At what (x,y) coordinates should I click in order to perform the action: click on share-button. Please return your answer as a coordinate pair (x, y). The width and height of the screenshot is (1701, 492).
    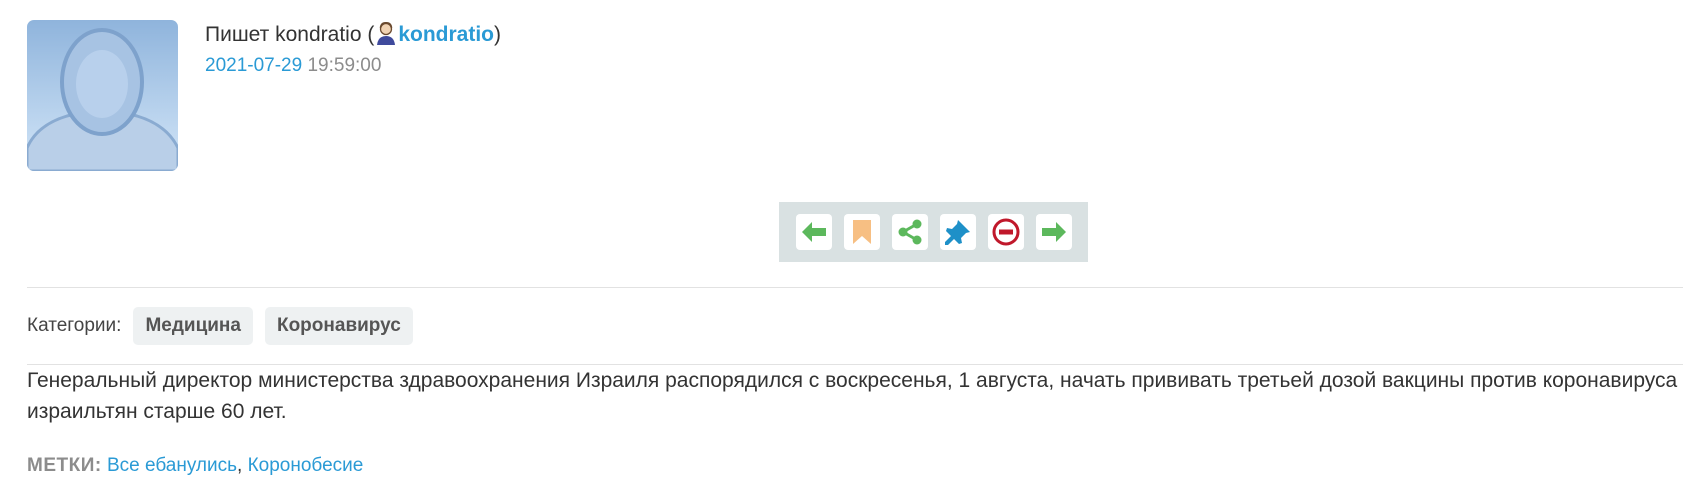
    Looking at the image, I should click on (909, 232).